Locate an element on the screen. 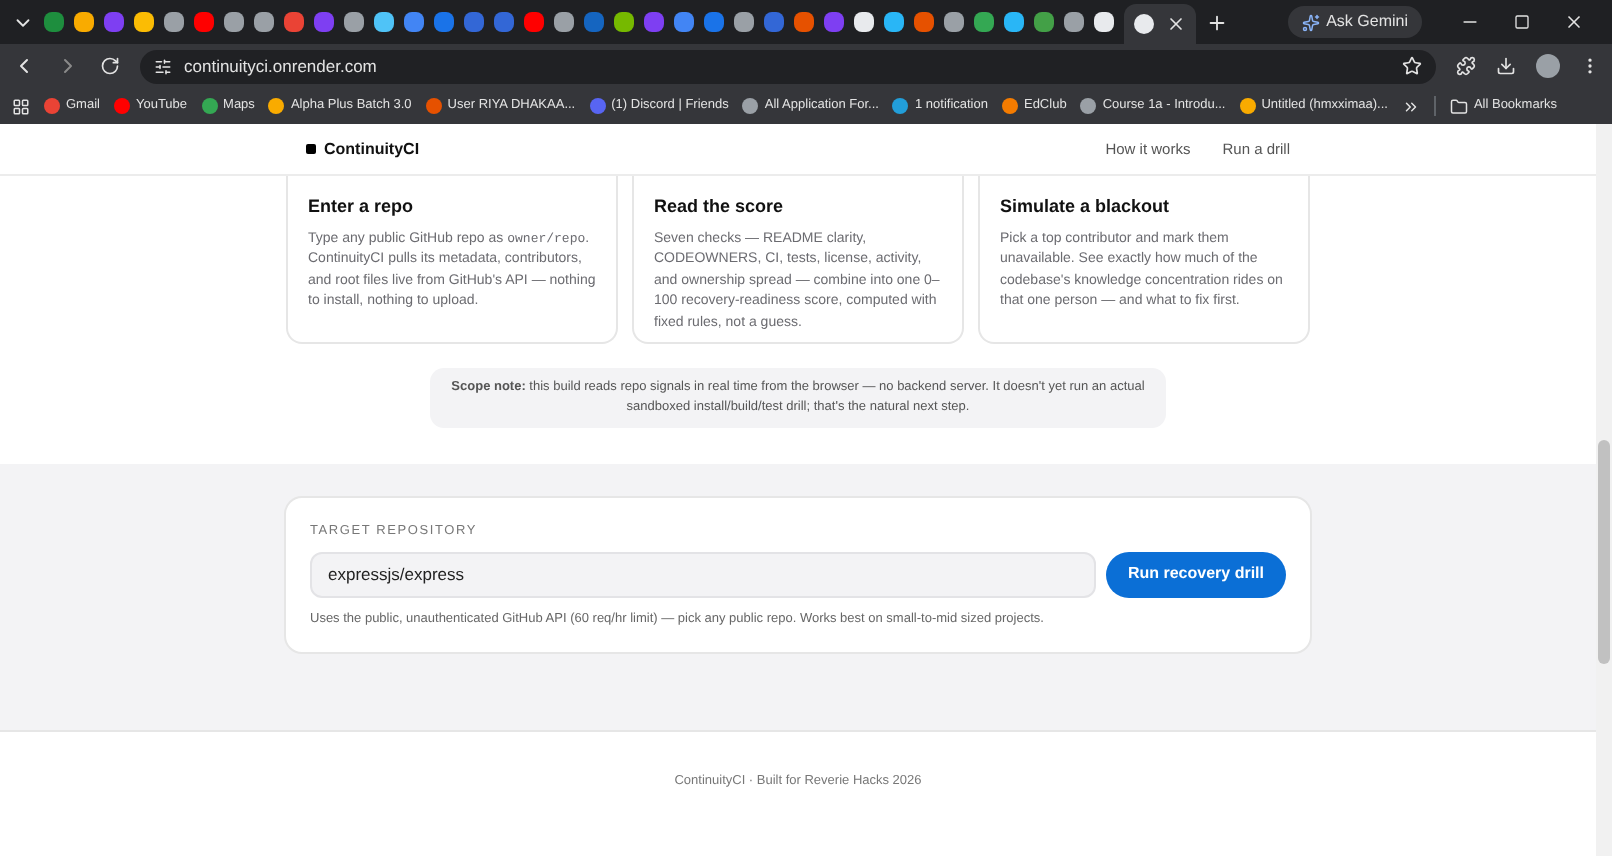 The image size is (1612, 856). extensions-icon is located at coordinates (1466, 66).